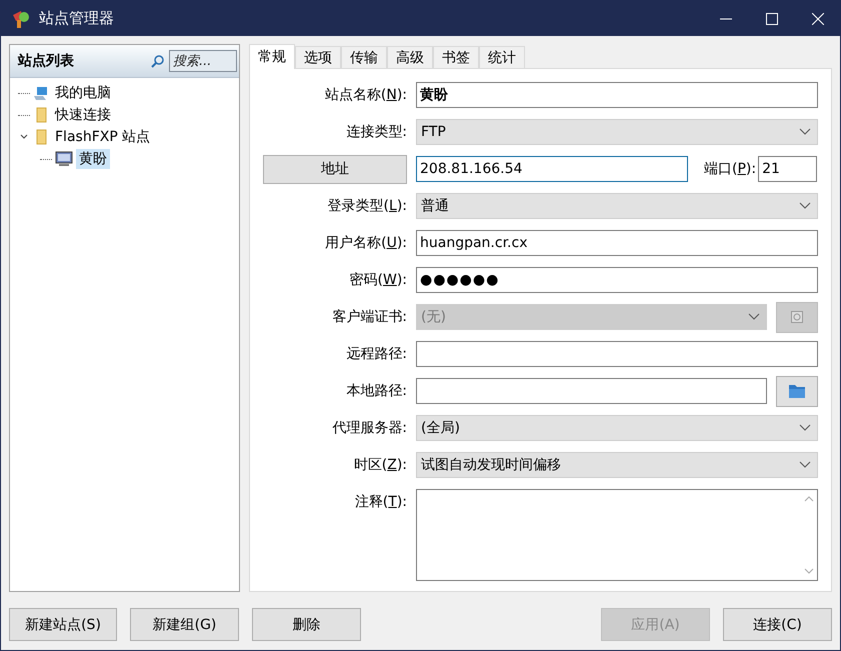  What do you see at coordinates (797, 317) in the screenshot?
I see `certificate-icon` at bounding box center [797, 317].